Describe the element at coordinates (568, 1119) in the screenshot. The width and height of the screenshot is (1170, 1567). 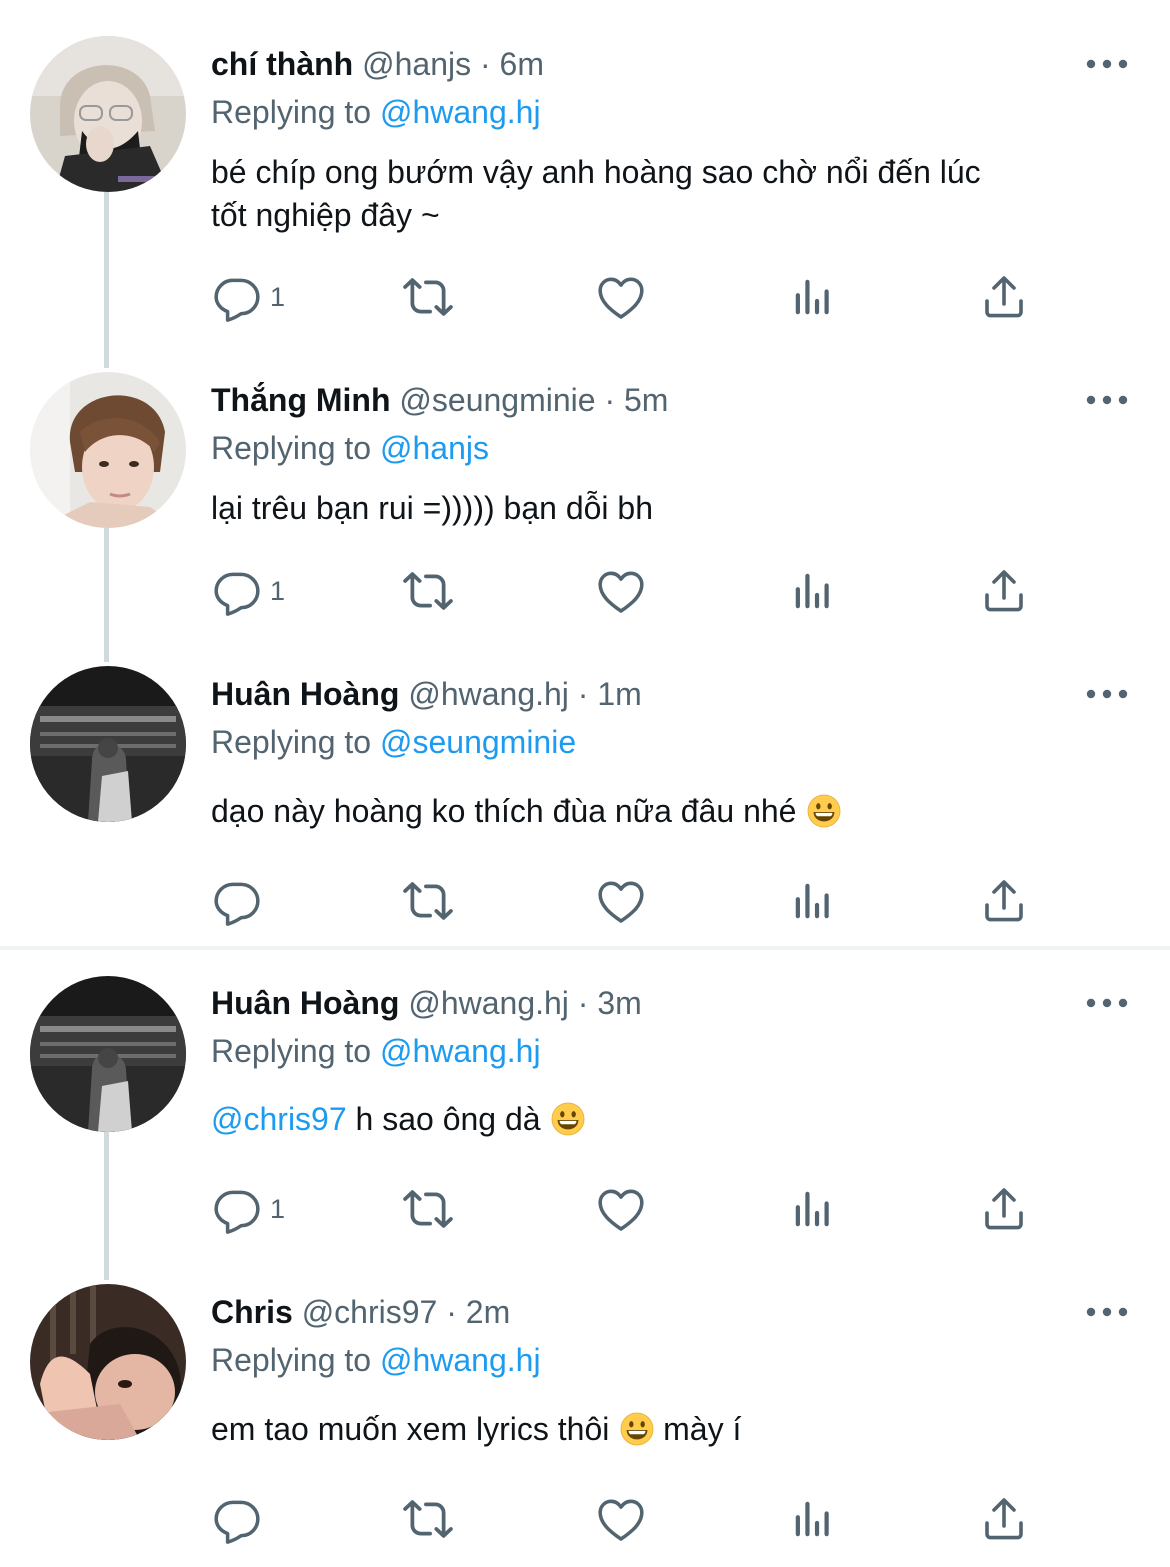
I see `grinning-emoji` at that location.